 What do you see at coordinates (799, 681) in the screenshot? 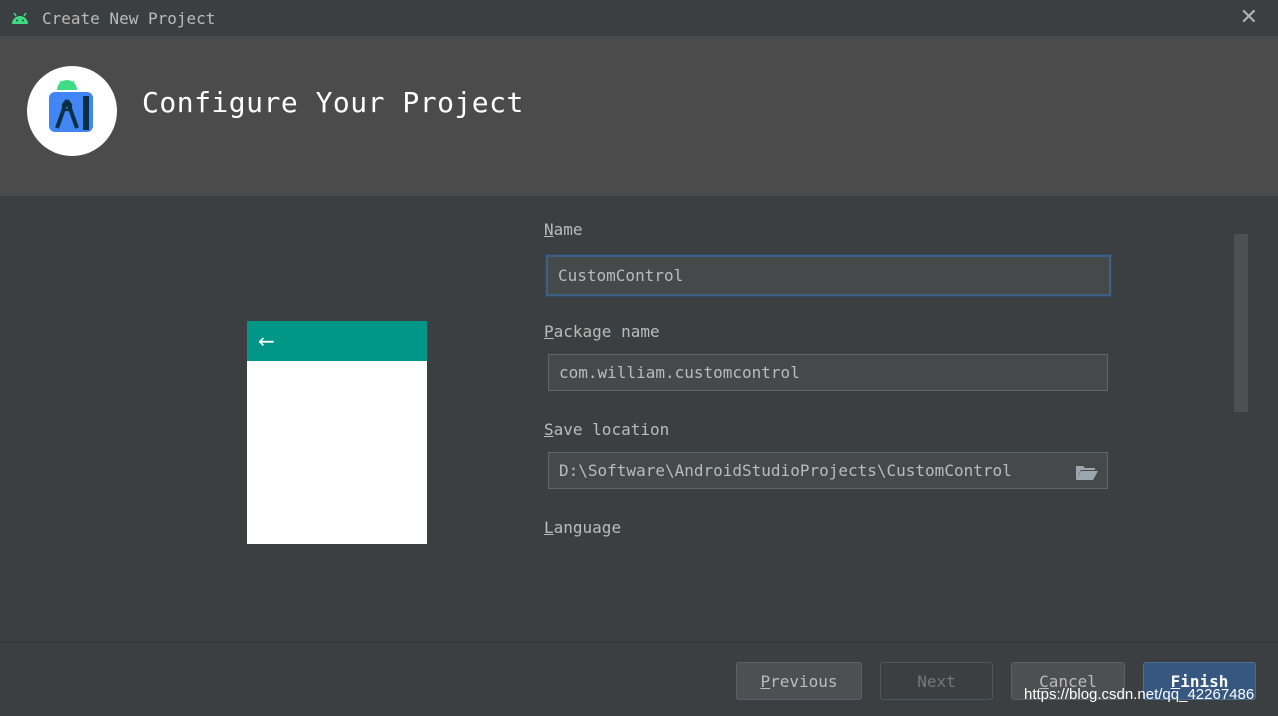
I see `previous-button: Previous` at bounding box center [799, 681].